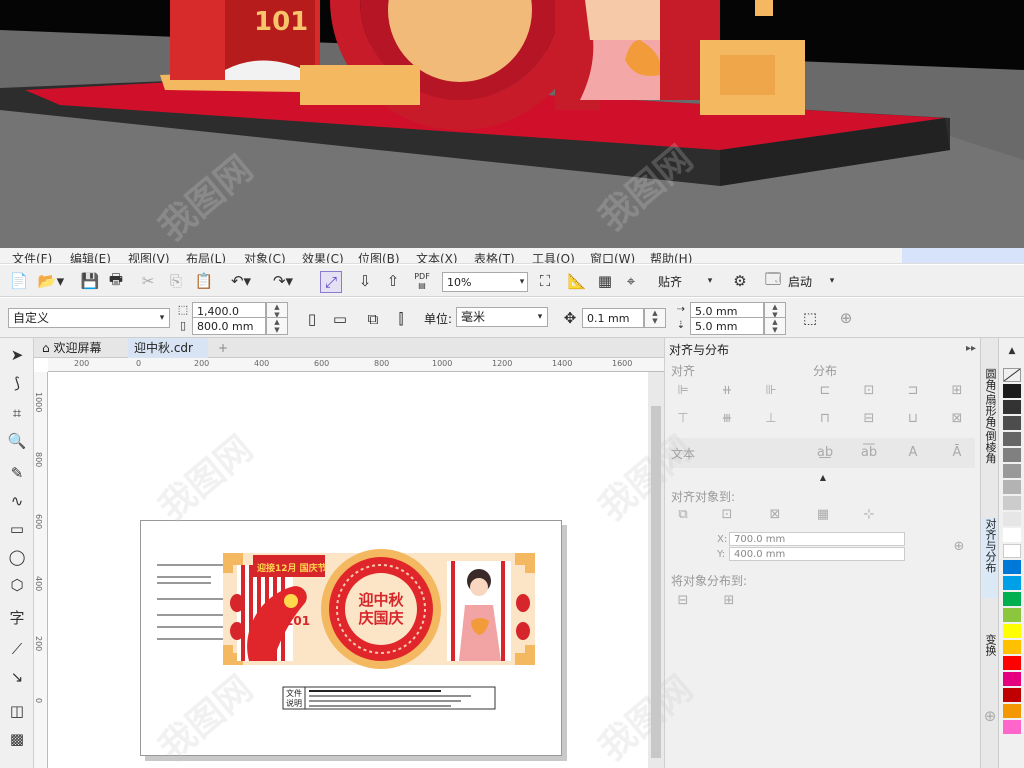  What do you see at coordinates (437, 256) in the screenshot?
I see `menu-text: 文本(X)` at bounding box center [437, 256].